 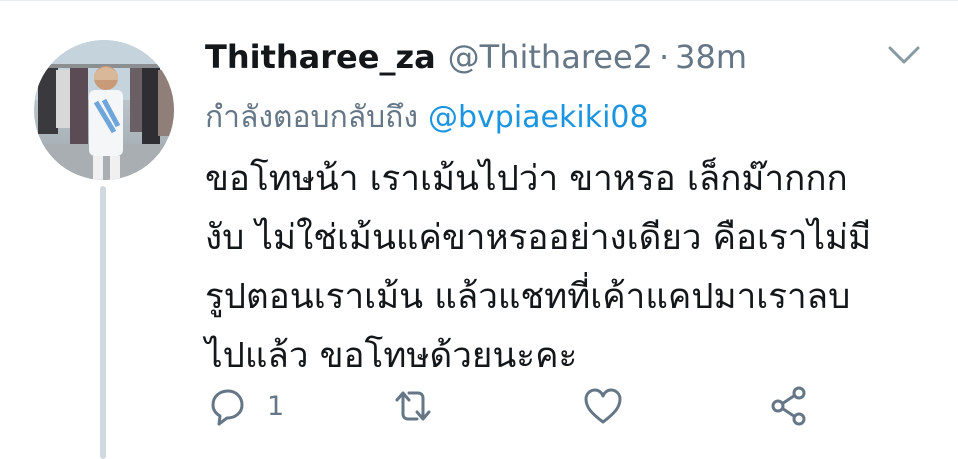 I want to click on tweet-text-line: ขอโทษน้า เราเม้นไปว่า ขาหรอ เล็กม๊ากกก, so click(x=526, y=179).